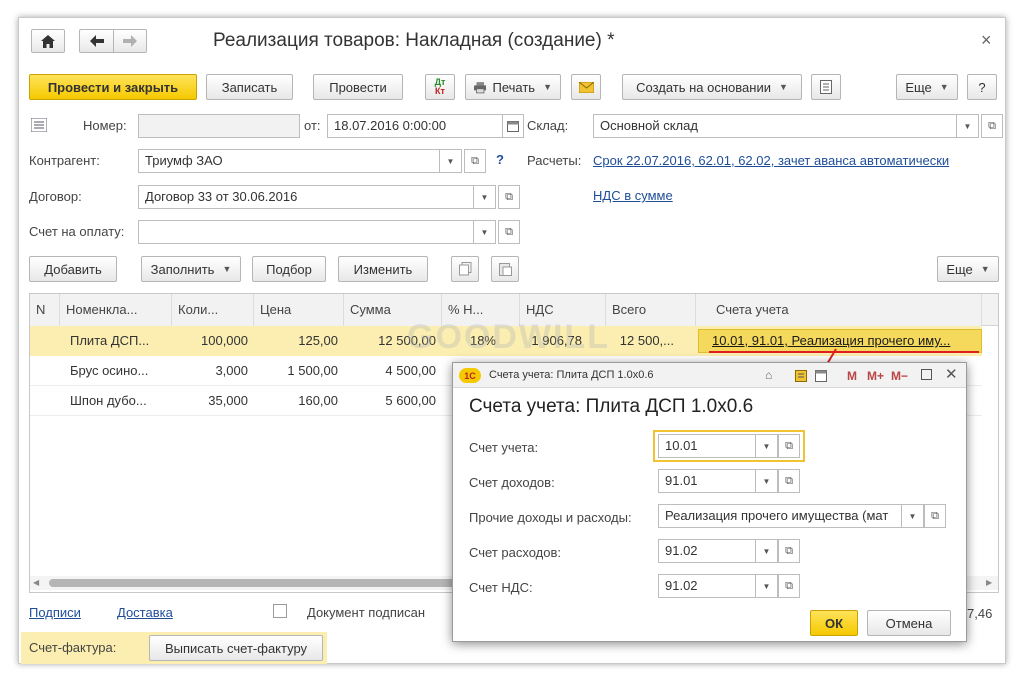 This screenshot has height=682, width=1024. I want to click on ok-button: ОК, so click(834, 623).